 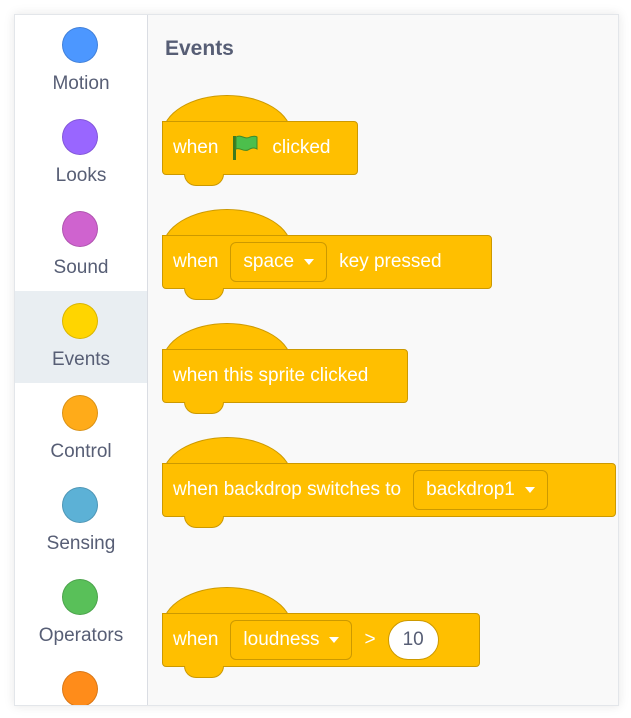 I want to click on block-text: when backdrop switches to, so click(x=287, y=489).